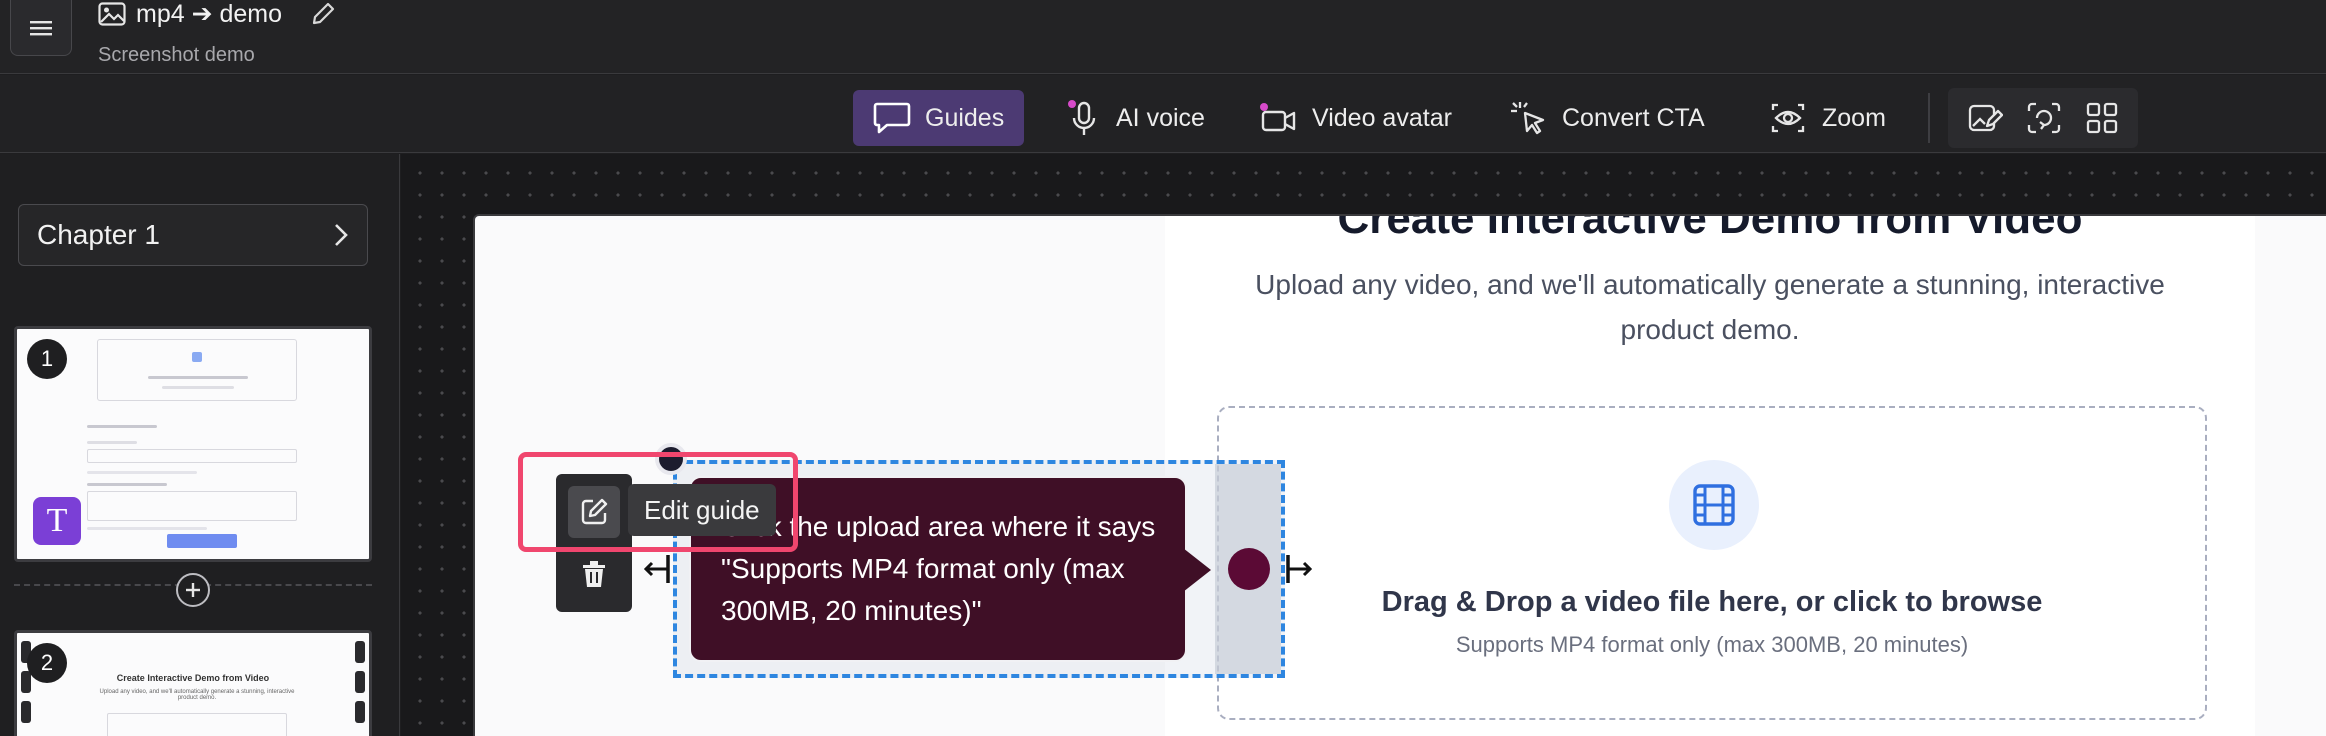 The width and height of the screenshot is (2326, 736). Describe the element at coordinates (209, 14) in the screenshot. I see `project-title: mp4 ➔ demo` at that location.